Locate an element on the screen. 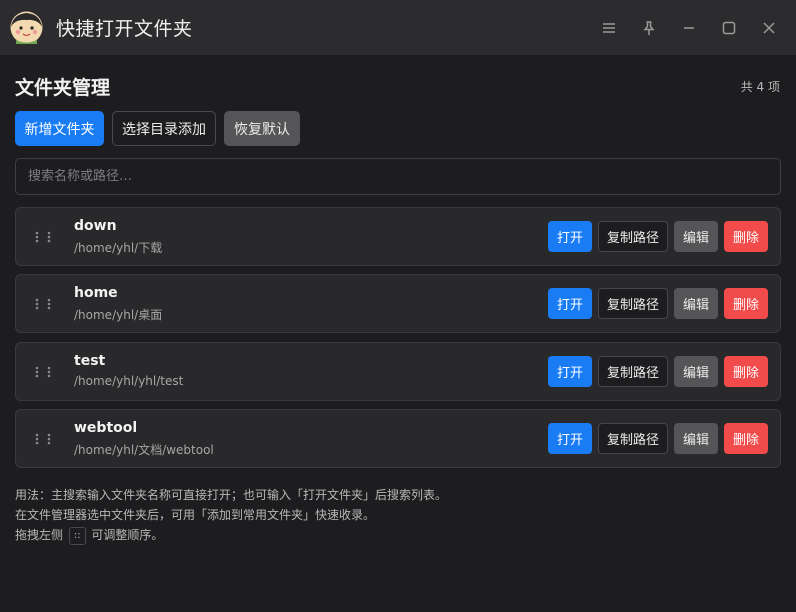  minimize-button is located at coordinates (689, 28).